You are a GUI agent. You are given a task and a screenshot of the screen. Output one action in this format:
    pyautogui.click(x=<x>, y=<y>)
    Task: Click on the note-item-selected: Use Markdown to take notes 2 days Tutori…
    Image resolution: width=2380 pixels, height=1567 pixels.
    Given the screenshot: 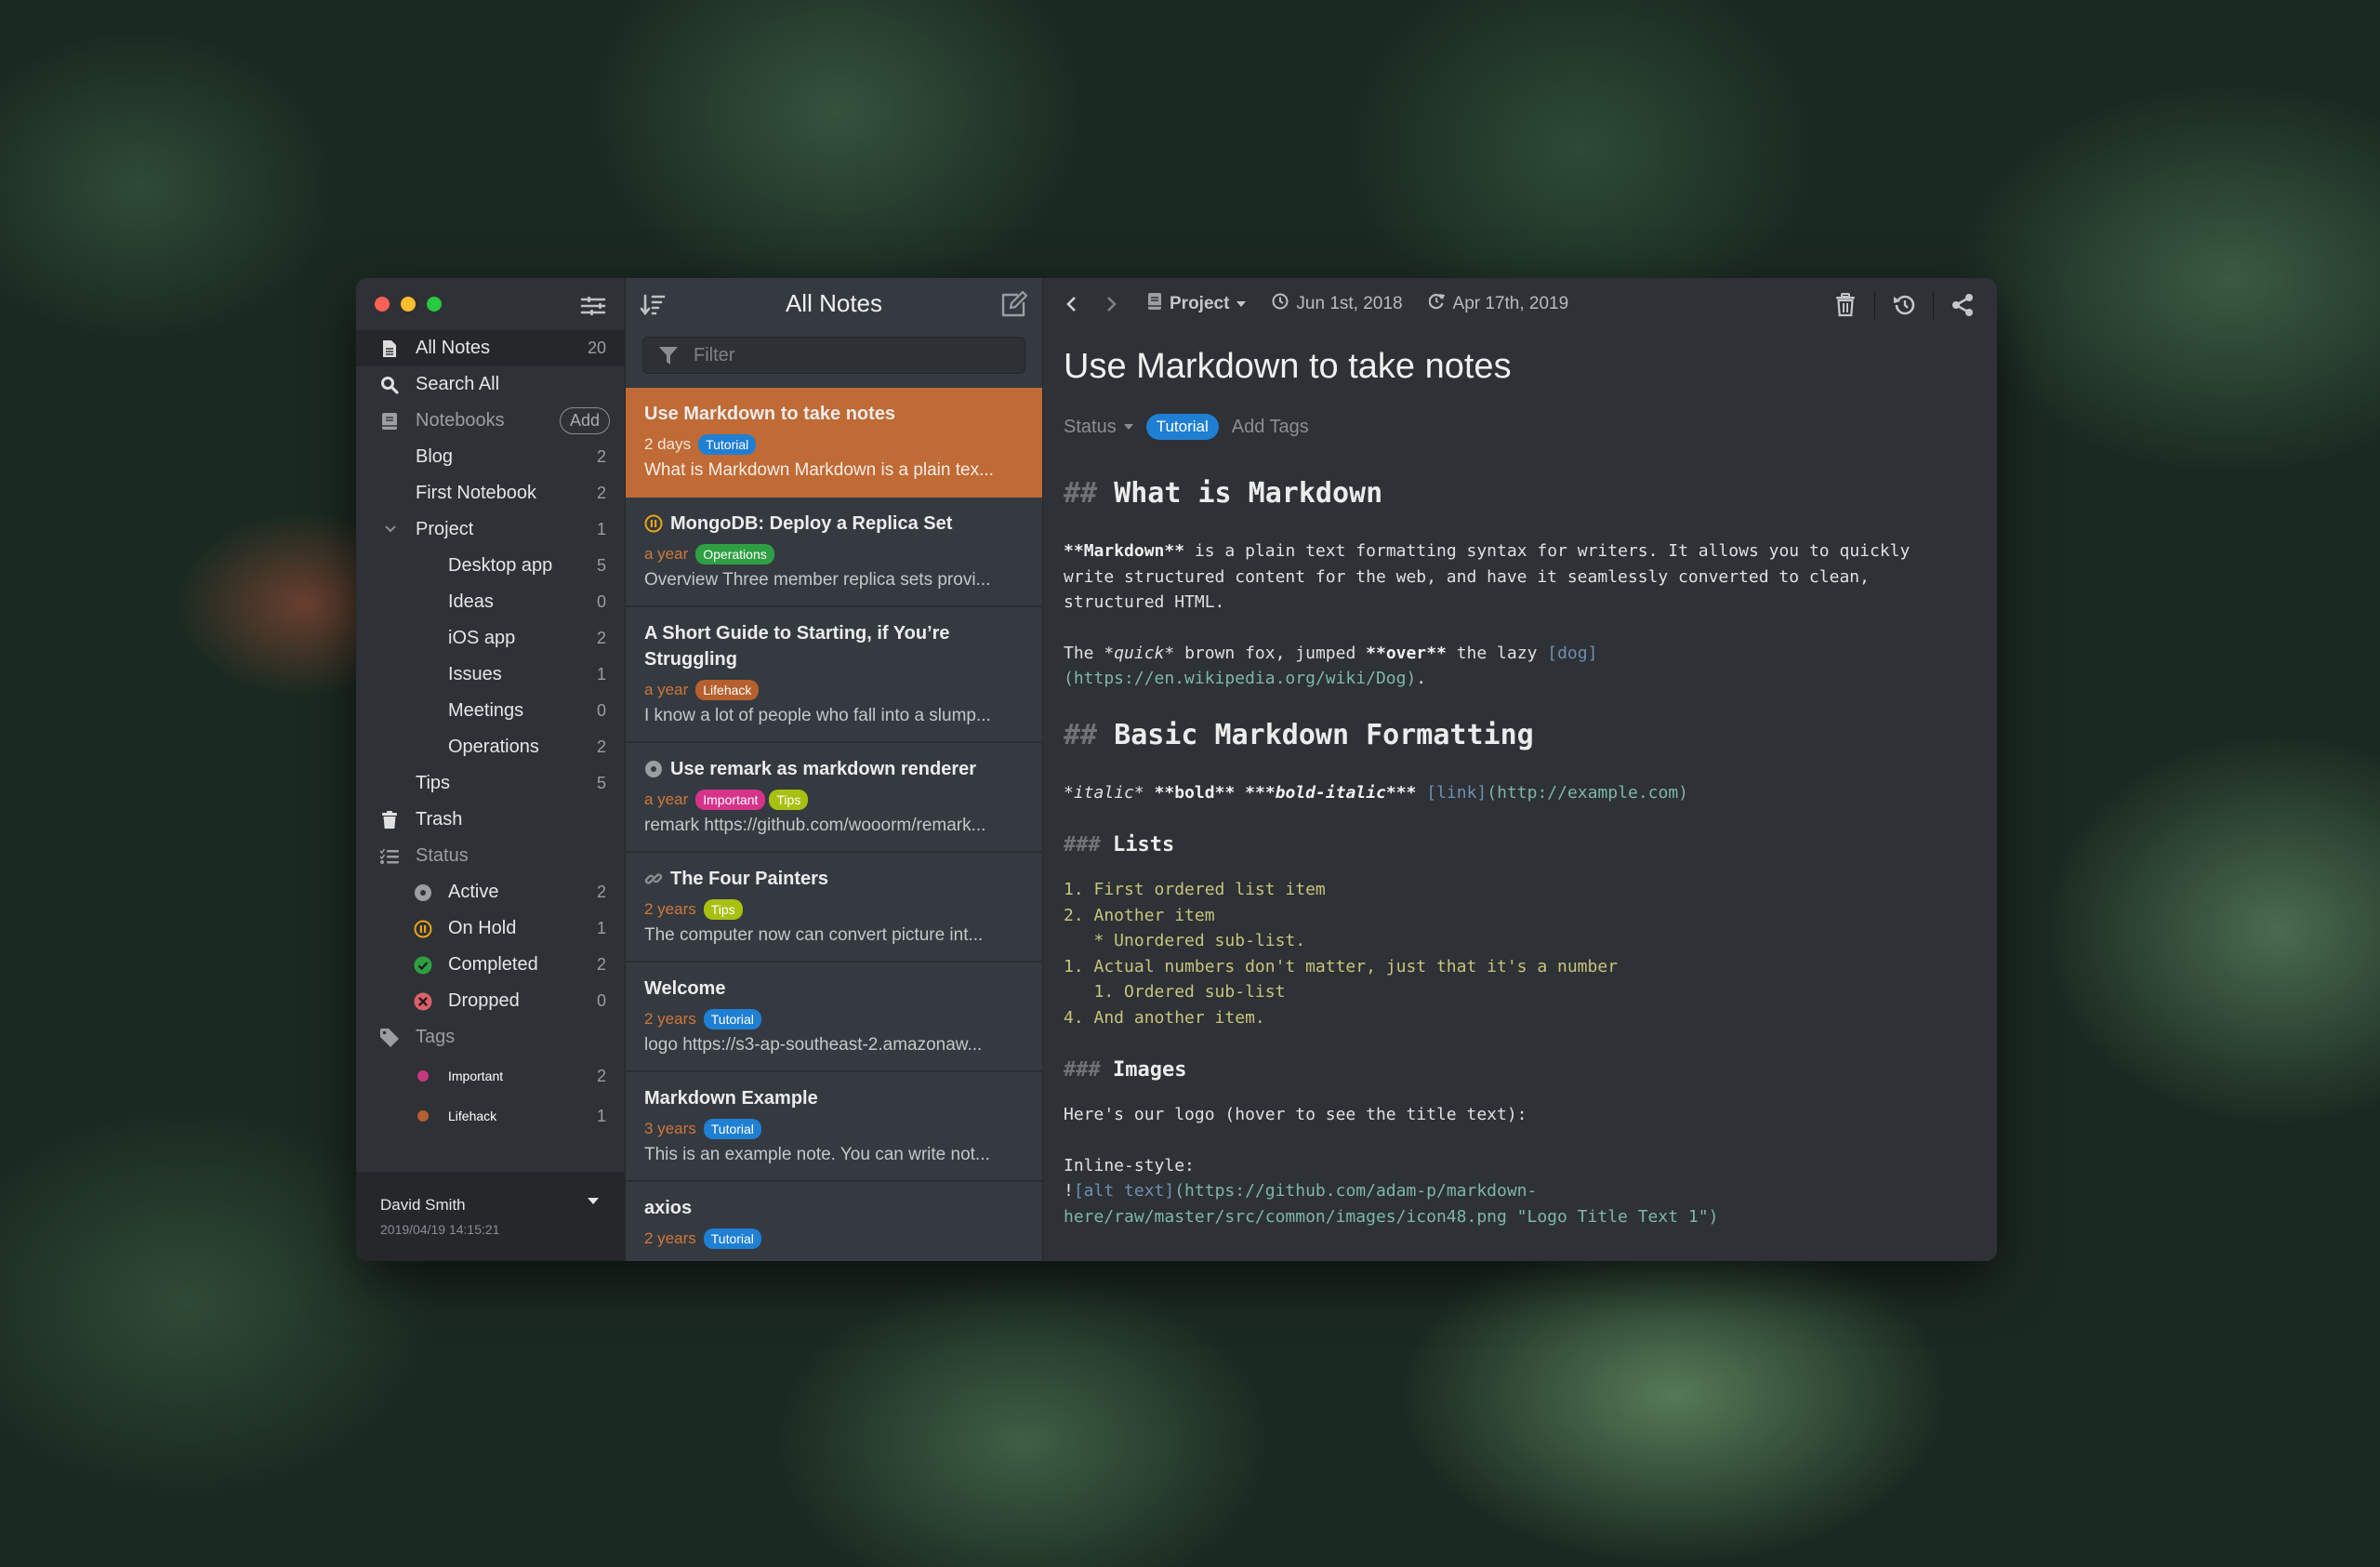 What is the action you would take?
    pyautogui.click(x=834, y=443)
    